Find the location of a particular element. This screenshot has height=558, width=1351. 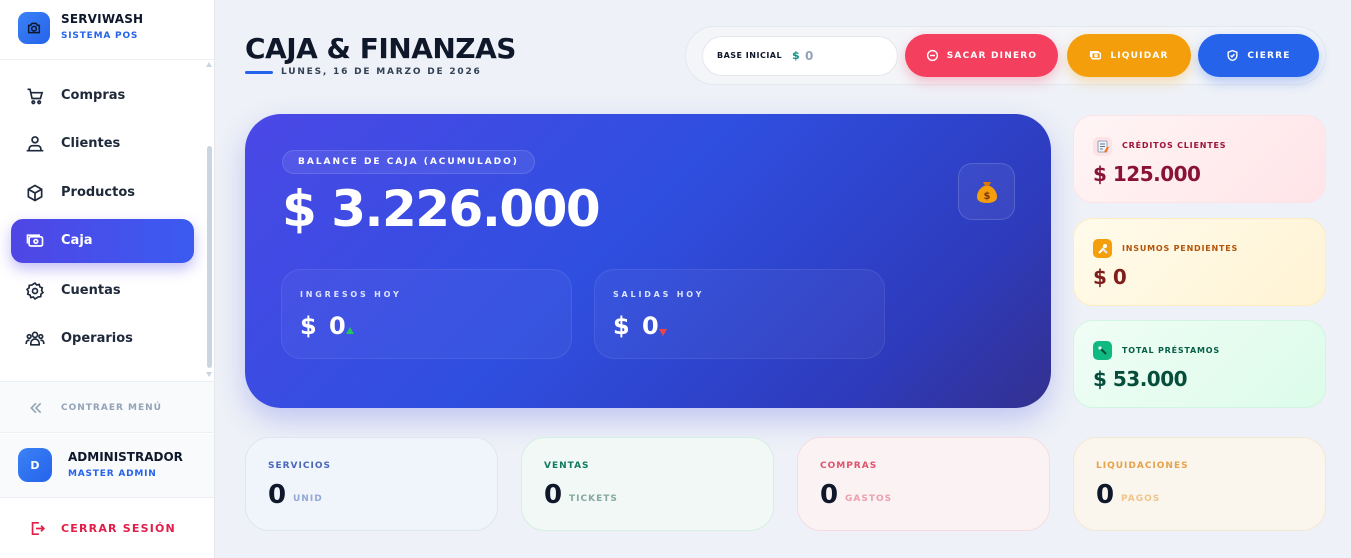

liquidate-button: LIQUIDAR is located at coordinates (1129, 55).